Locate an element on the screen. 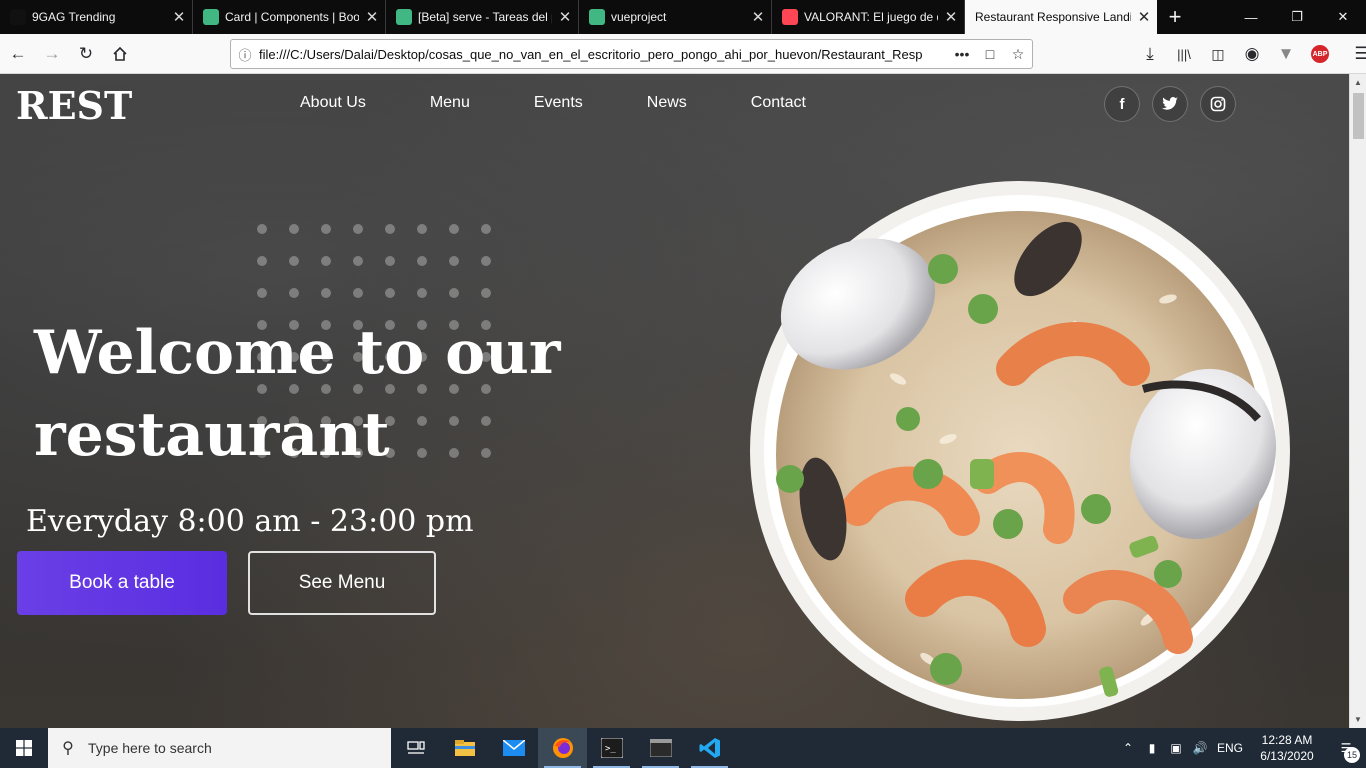 The width and height of the screenshot is (1366, 768). battery-icon: ▮ is located at coordinates (1152, 748).